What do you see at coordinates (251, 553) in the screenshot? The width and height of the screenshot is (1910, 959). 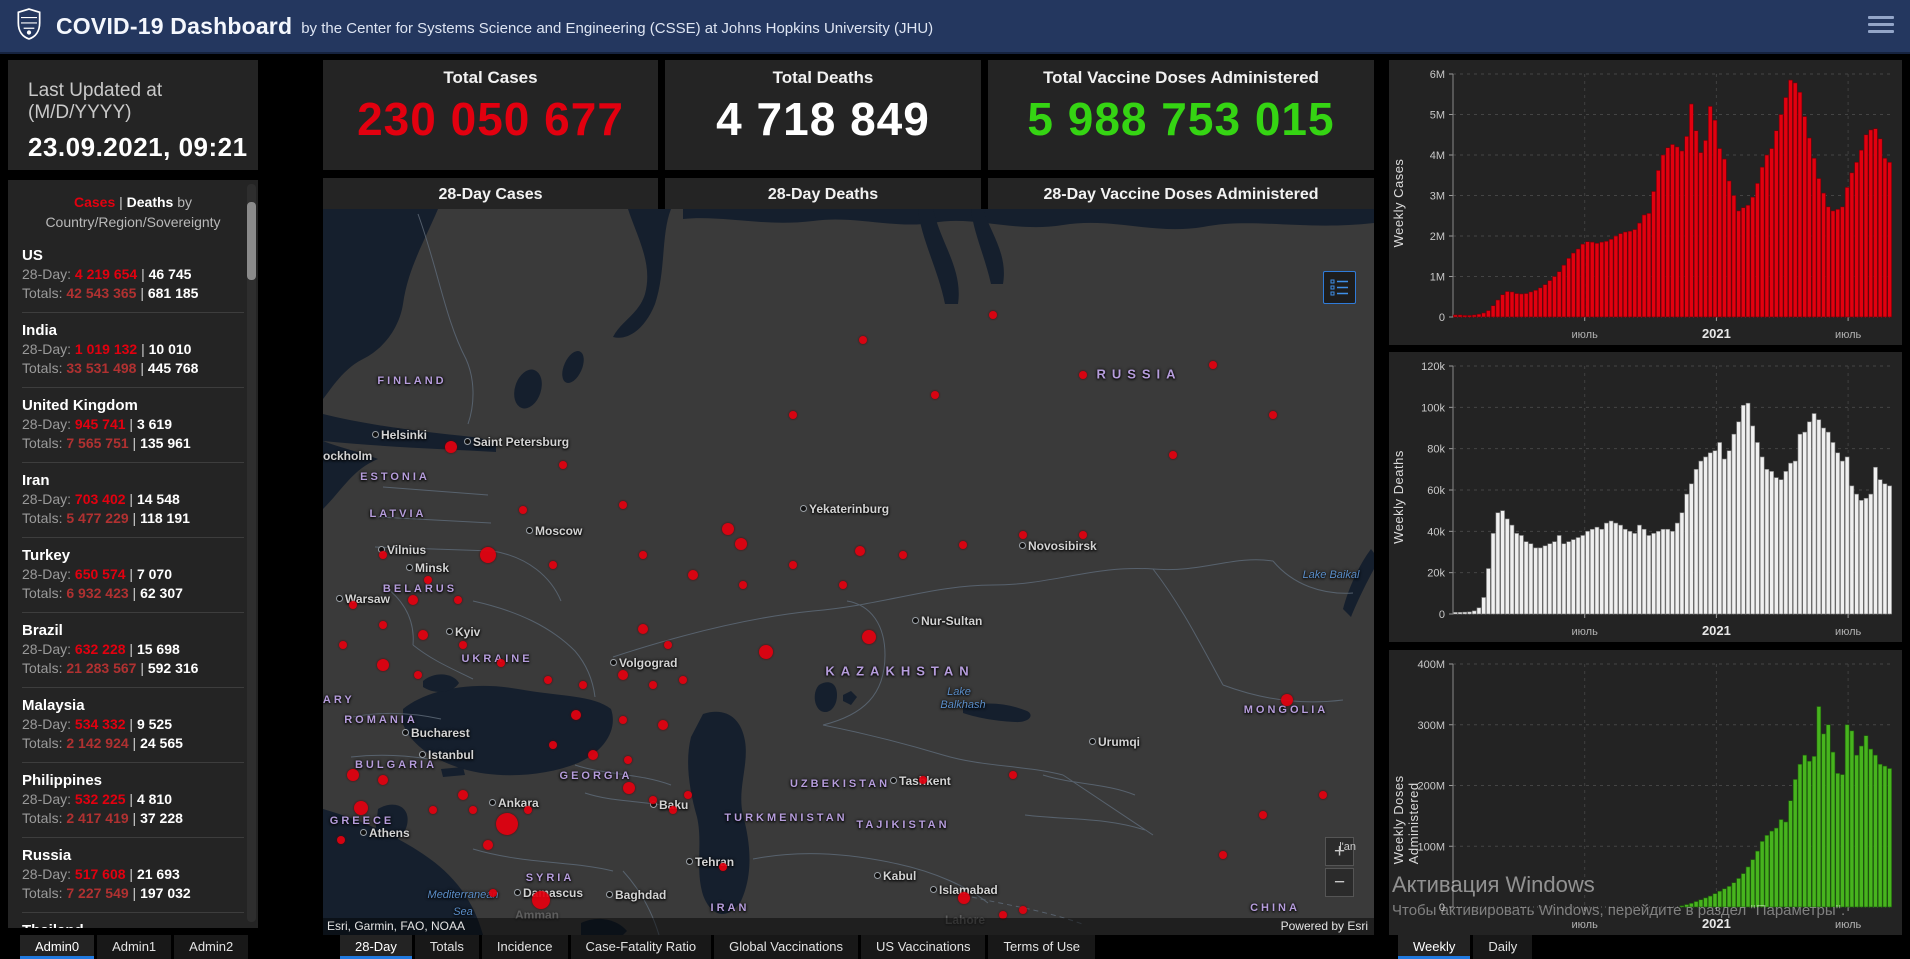 I see `country-list-scrollbar` at bounding box center [251, 553].